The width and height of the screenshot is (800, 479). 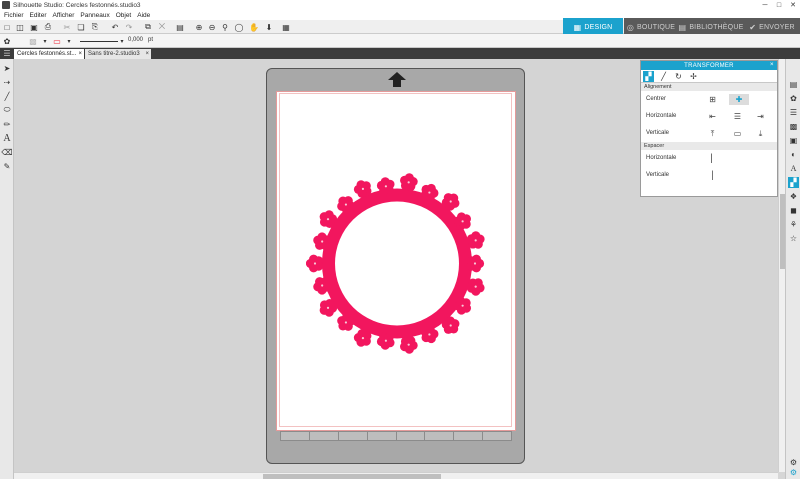 I want to click on menu-fichier: Fichier, so click(x=14, y=15).